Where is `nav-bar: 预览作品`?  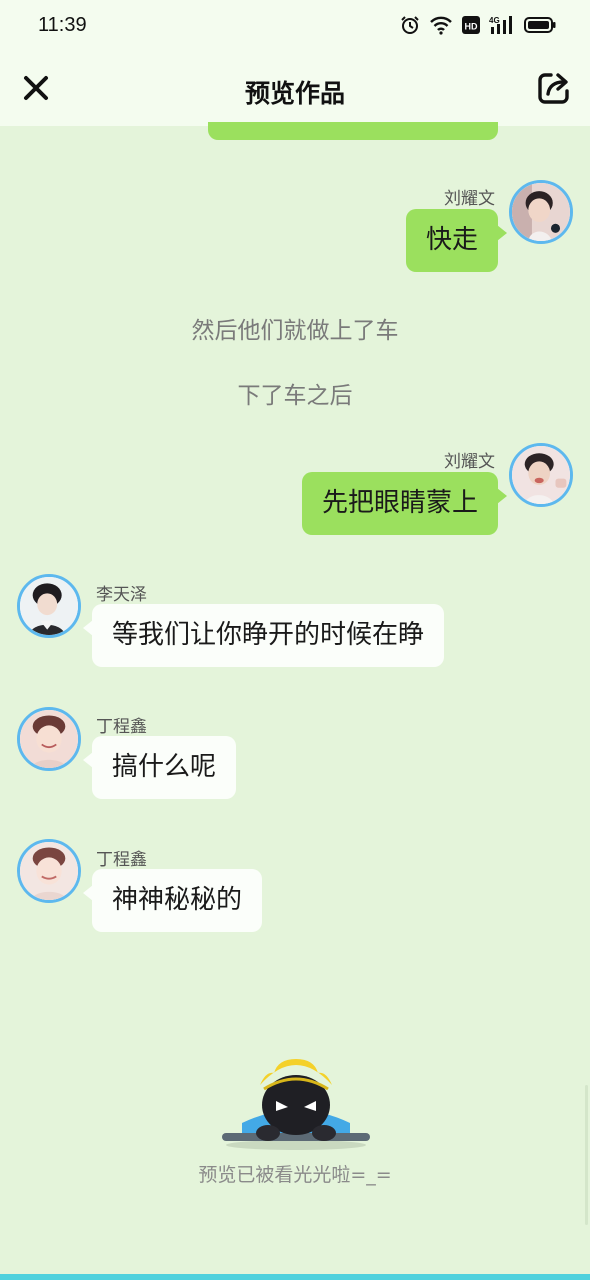
nav-bar: 预览作品 is located at coordinates (295, 89).